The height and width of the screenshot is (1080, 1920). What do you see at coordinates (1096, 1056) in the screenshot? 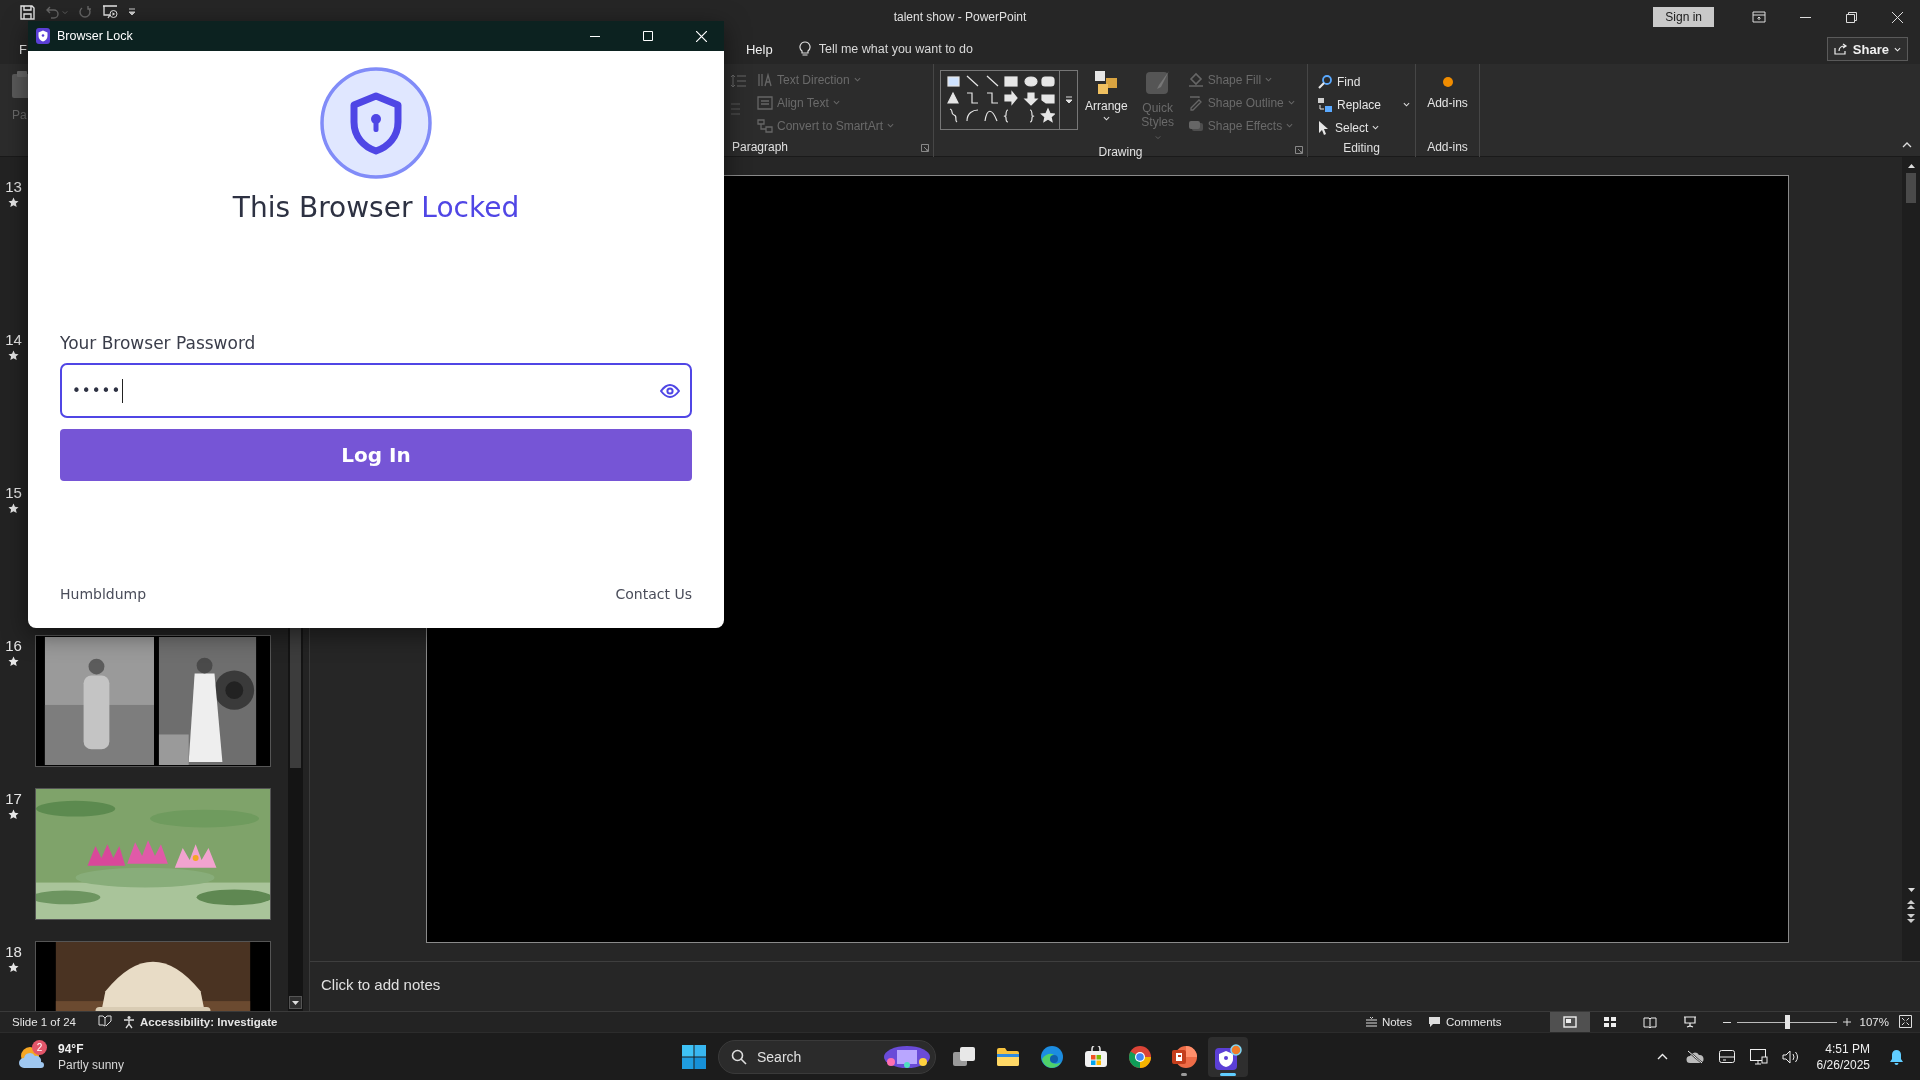
I see `shopping-bag-icon` at bounding box center [1096, 1056].